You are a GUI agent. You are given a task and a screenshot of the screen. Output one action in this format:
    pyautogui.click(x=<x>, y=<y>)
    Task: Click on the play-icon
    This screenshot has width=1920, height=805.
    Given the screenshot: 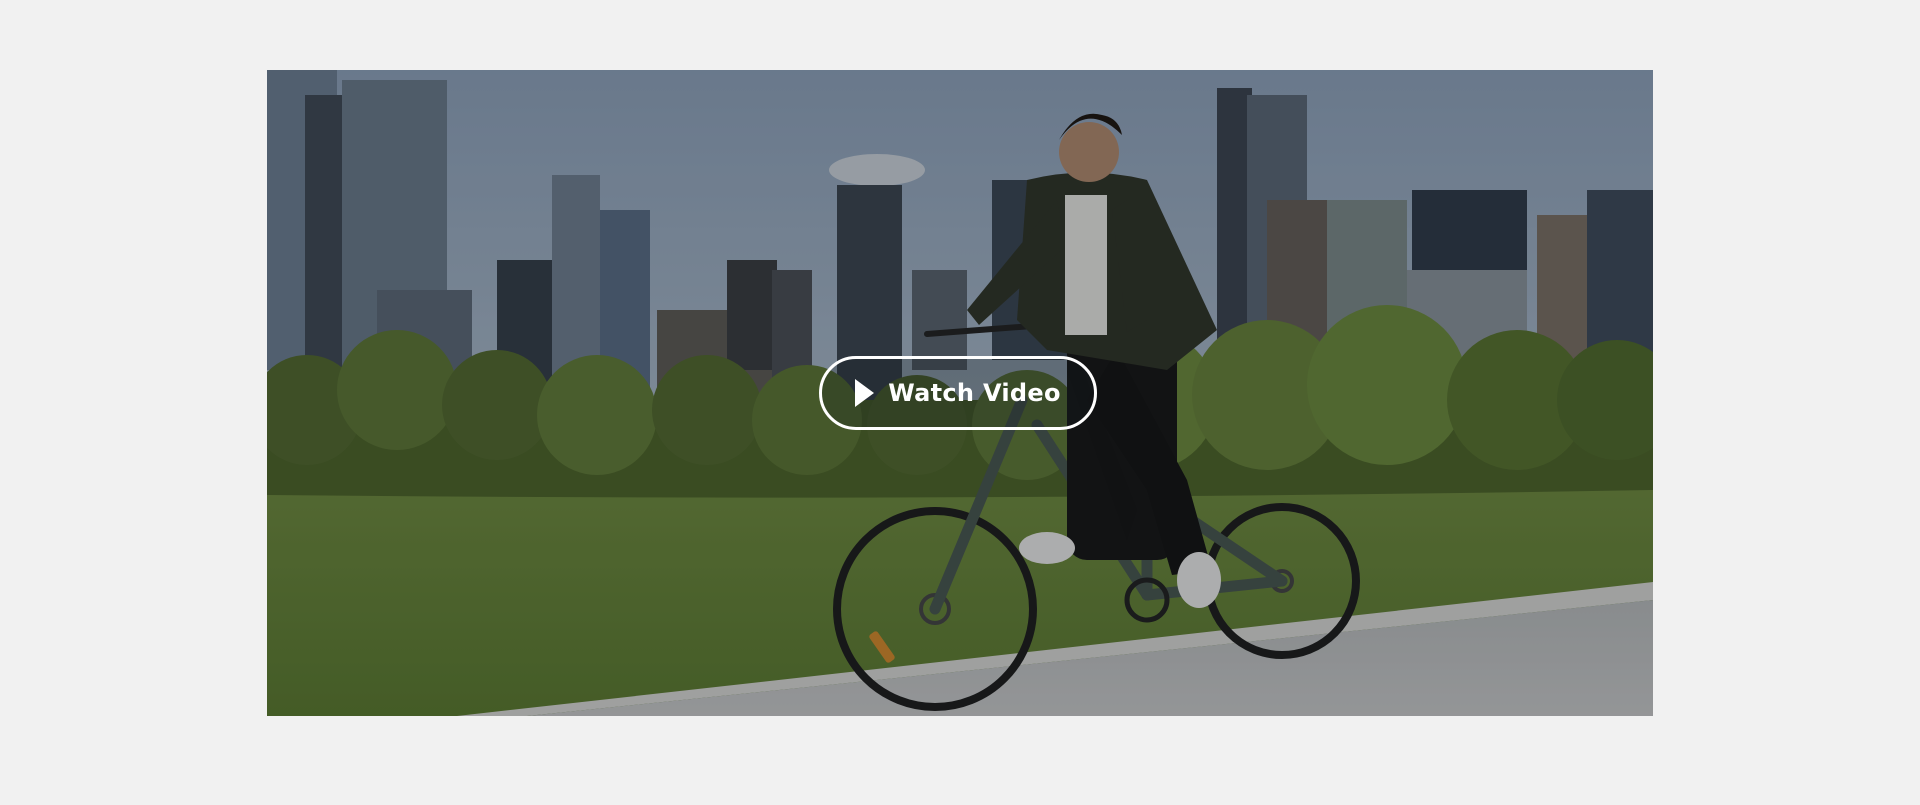 What is the action you would take?
    pyautogui.click(x=865, y=393)
    